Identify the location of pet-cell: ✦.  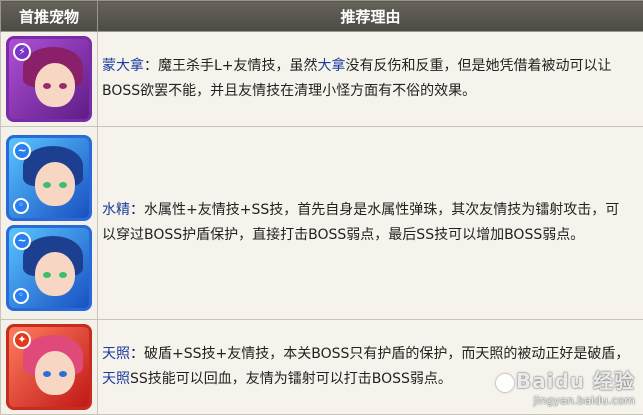
(49, 367).